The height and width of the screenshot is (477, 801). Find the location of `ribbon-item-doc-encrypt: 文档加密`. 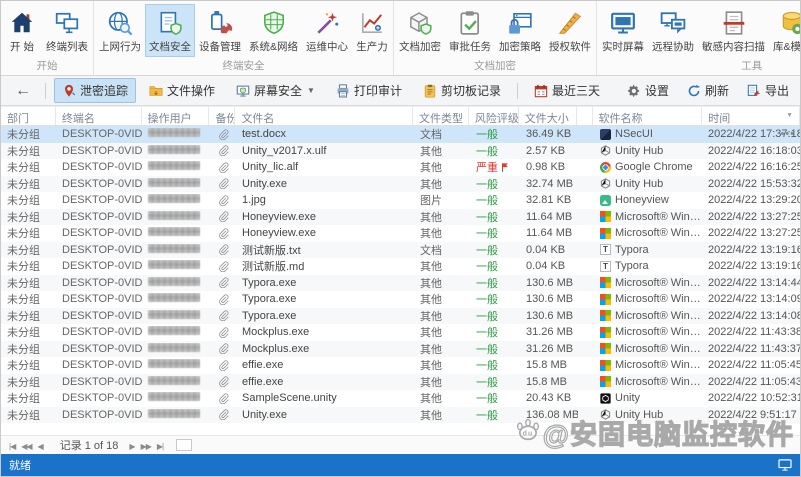

ribbon-item-doc-encrypt: 文档加密 is located at coordinates (420, 30).